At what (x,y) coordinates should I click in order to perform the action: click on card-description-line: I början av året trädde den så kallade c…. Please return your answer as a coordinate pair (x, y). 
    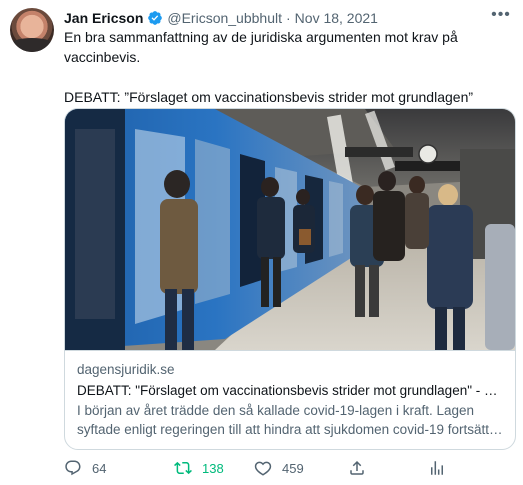
    Looking at the image, I should click on (275, 410).